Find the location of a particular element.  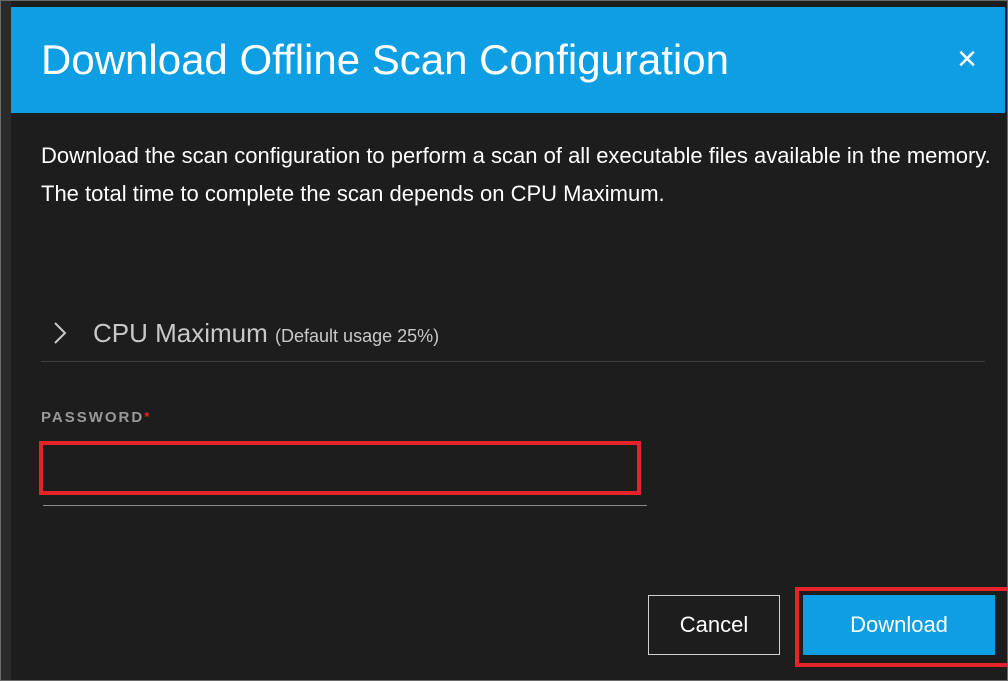

cpu-maximum-title: CPU Maximum is located at coordinates (180, 333).